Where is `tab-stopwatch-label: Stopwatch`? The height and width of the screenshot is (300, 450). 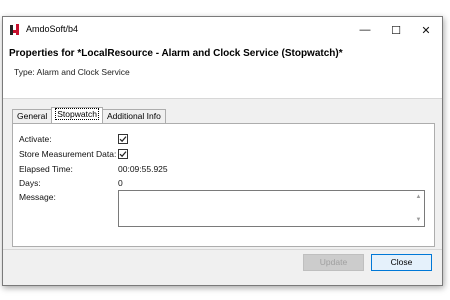 tab-stopwatch-label: Stopwatch is located at coordinates (77, 114).